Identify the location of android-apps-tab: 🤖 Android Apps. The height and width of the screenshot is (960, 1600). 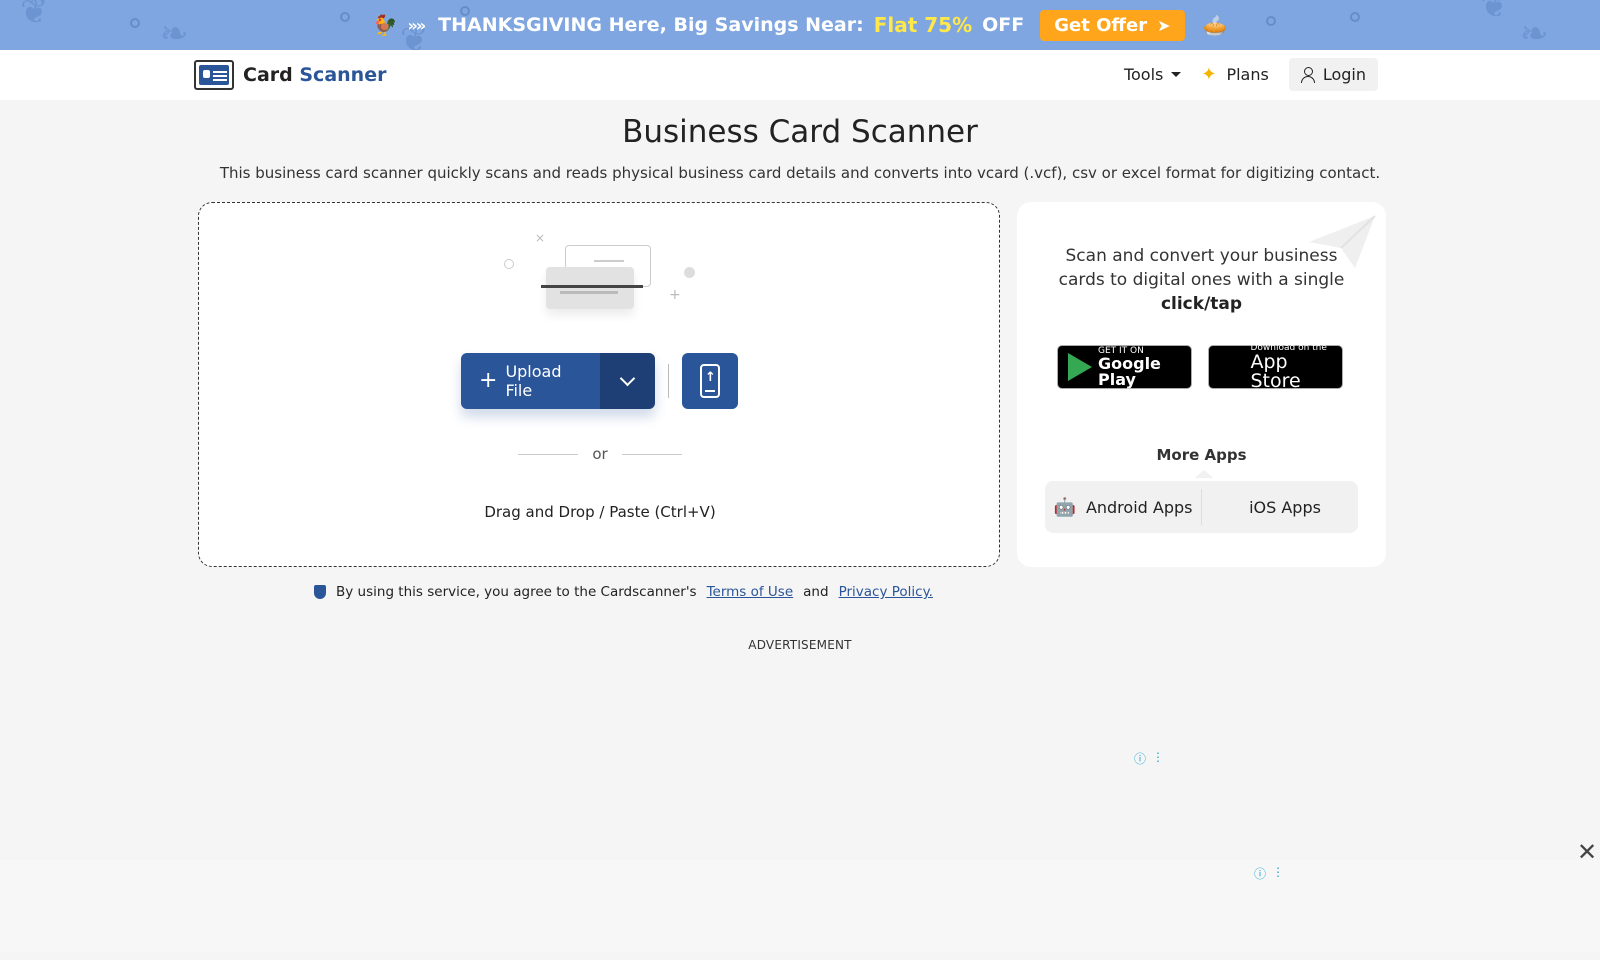
(1123, 507).